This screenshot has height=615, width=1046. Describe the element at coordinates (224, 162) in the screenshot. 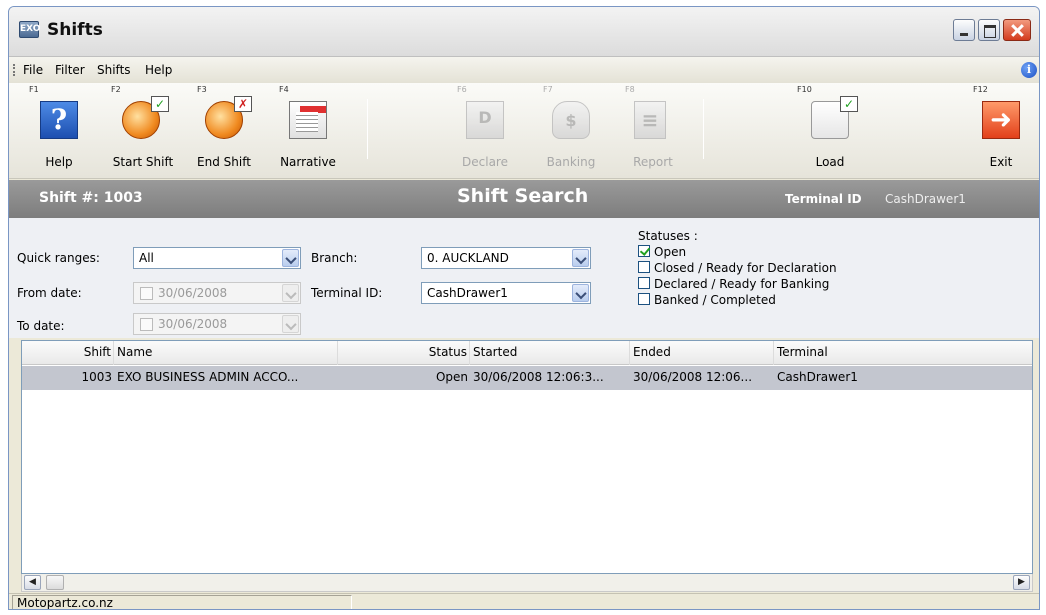

I see `end-shift-label: End Shift` at that location.